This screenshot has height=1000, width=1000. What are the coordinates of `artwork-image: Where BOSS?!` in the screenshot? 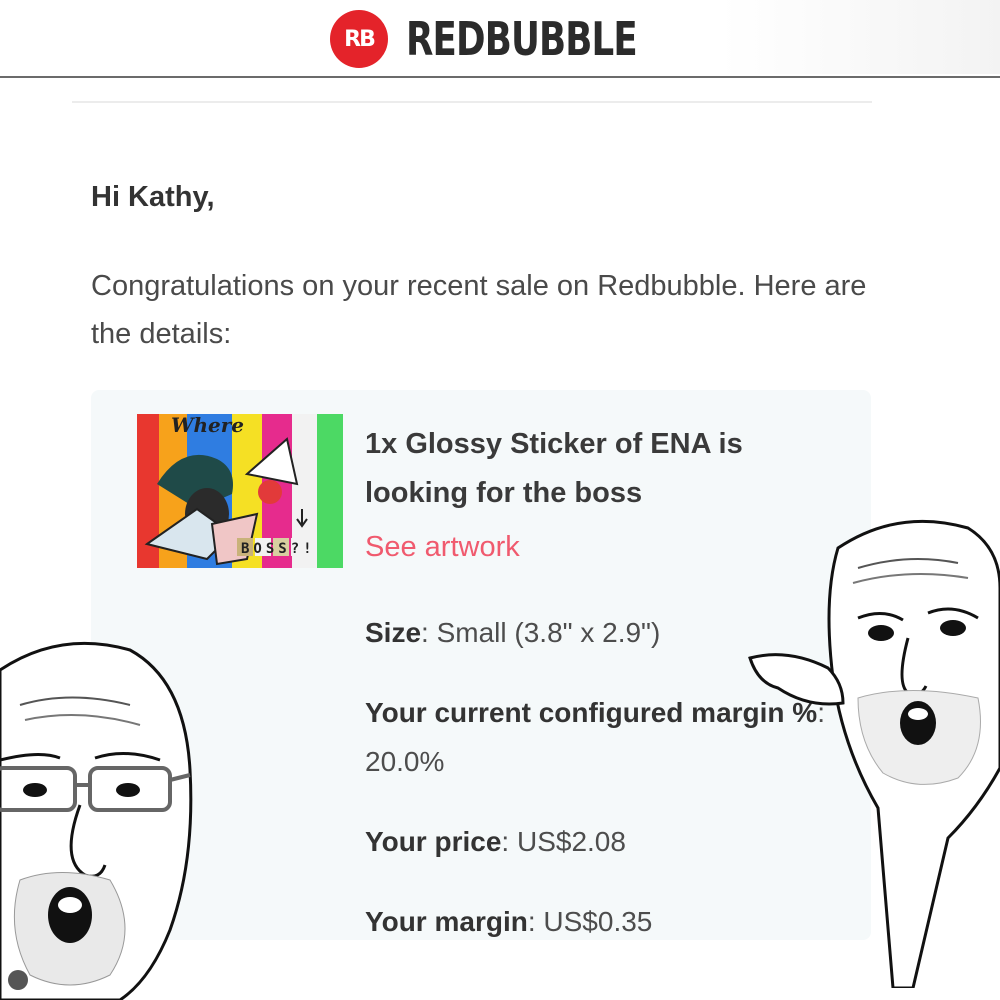 It's located at (240, 491).